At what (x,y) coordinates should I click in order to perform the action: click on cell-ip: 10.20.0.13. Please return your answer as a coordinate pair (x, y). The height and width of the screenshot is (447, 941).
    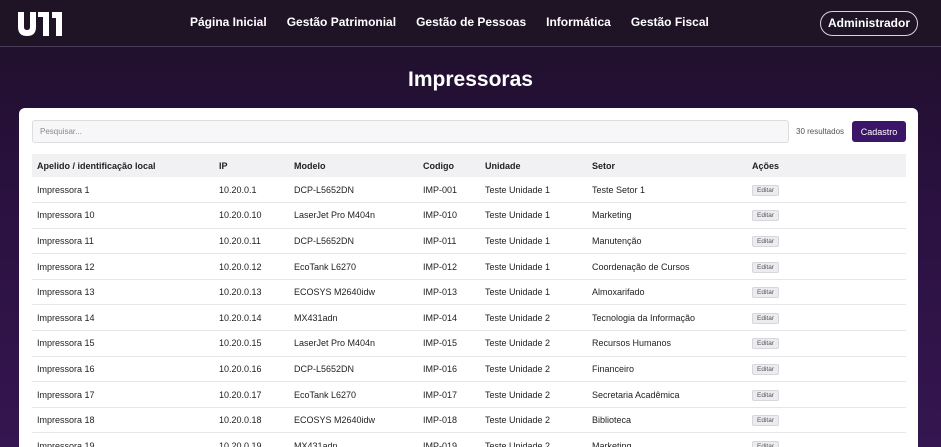
    Looking at the image, I should click on (251, 292).